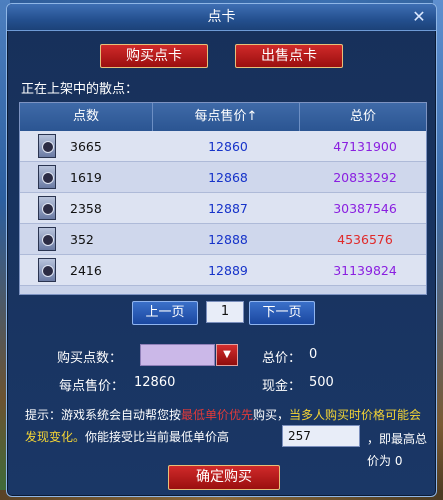 This screenshot has width=443, height=500. Describe the element at coordinates (90, 358) in the screenshot. I see `buy-points-label: 购买点数：` at that location.